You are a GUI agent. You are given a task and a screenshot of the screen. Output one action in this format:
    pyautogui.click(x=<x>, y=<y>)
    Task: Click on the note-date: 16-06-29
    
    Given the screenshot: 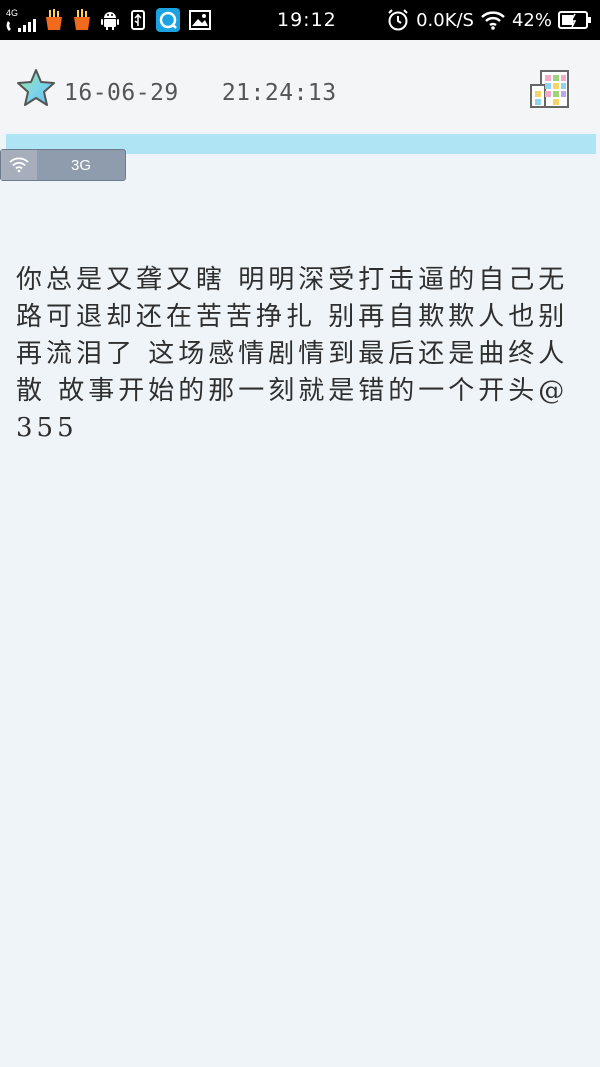 What is the action you would take?
    pyautogui.click(x=121, y=93)
    